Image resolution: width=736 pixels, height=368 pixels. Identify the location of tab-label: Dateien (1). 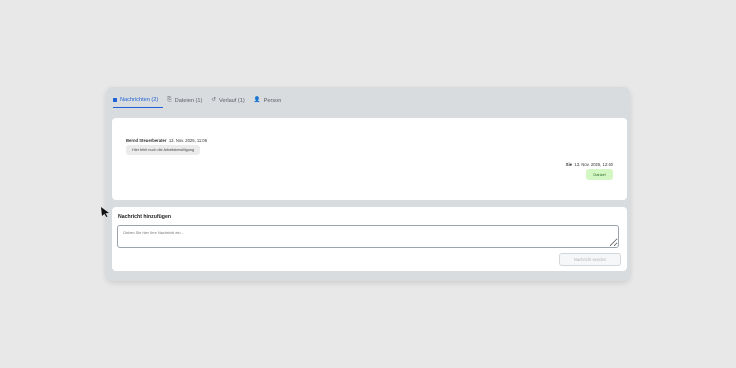
(188, 100).